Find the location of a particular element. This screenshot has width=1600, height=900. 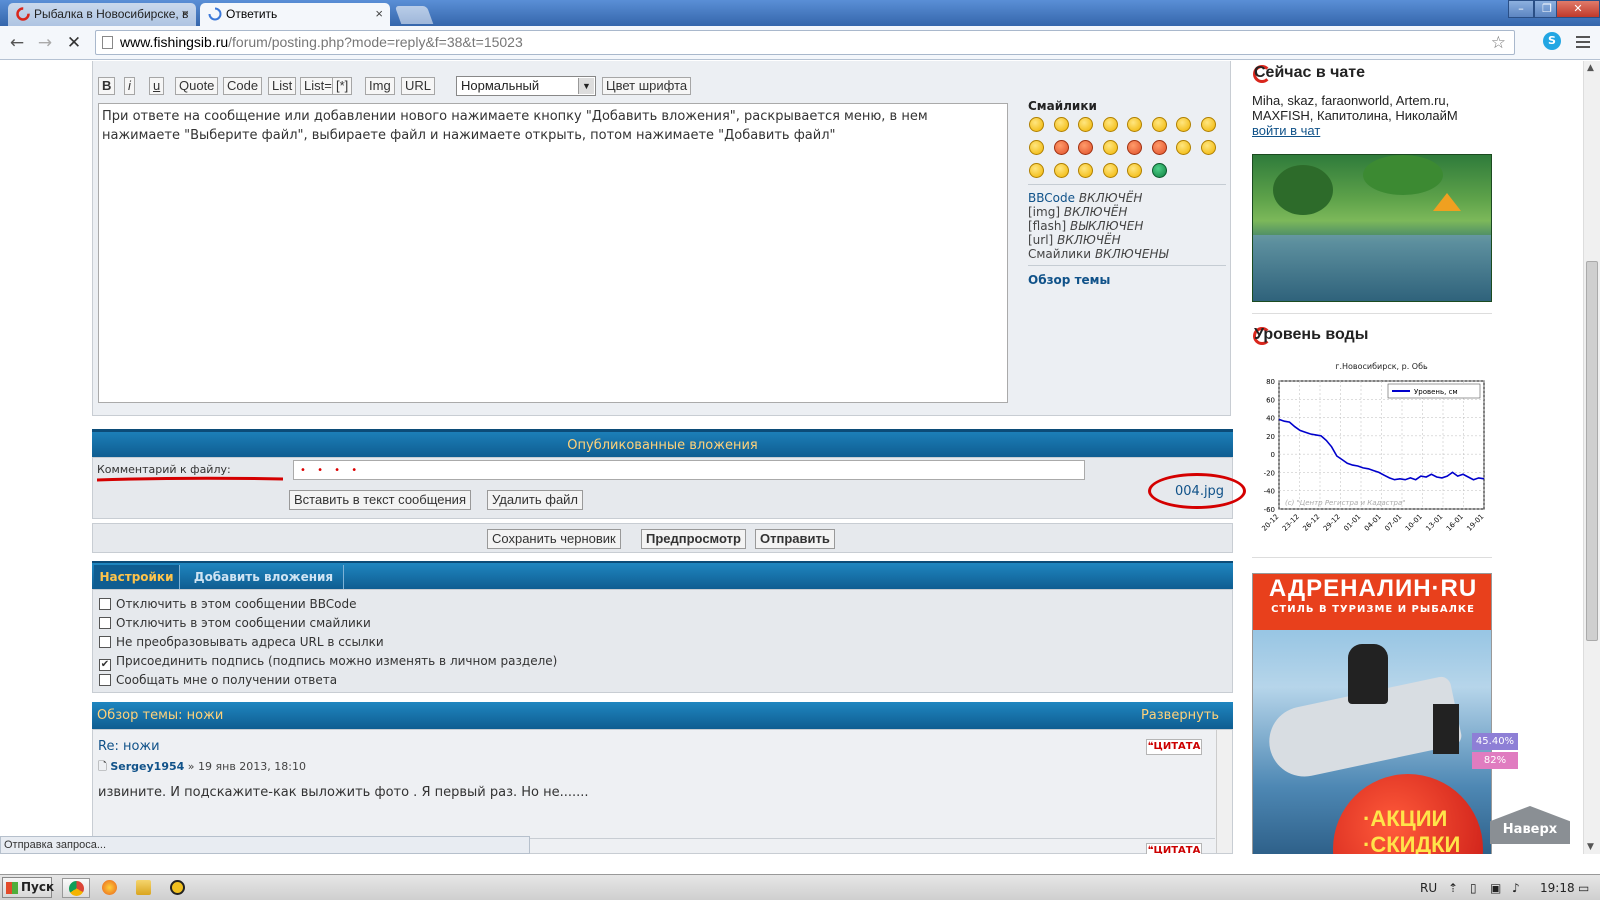

save-draft-button: Сохранить черновик is located at coordinates (554, 539).